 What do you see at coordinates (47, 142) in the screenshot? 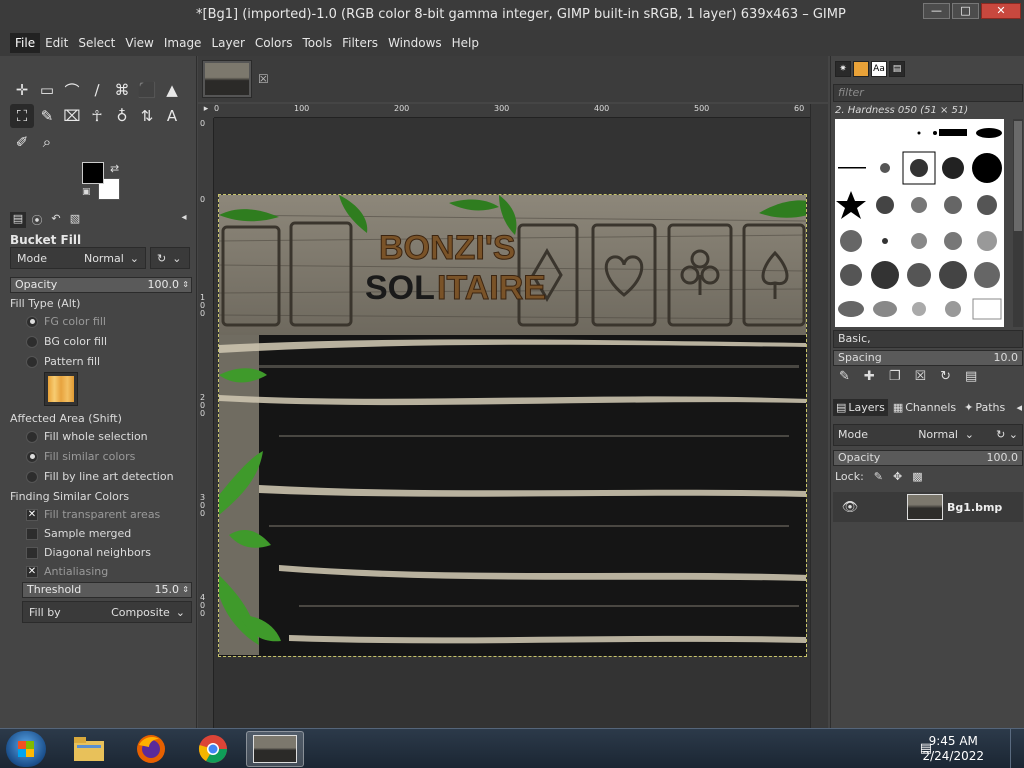
I see `zoom-tool-icon: ⌕` at bounding box center [47, 142].